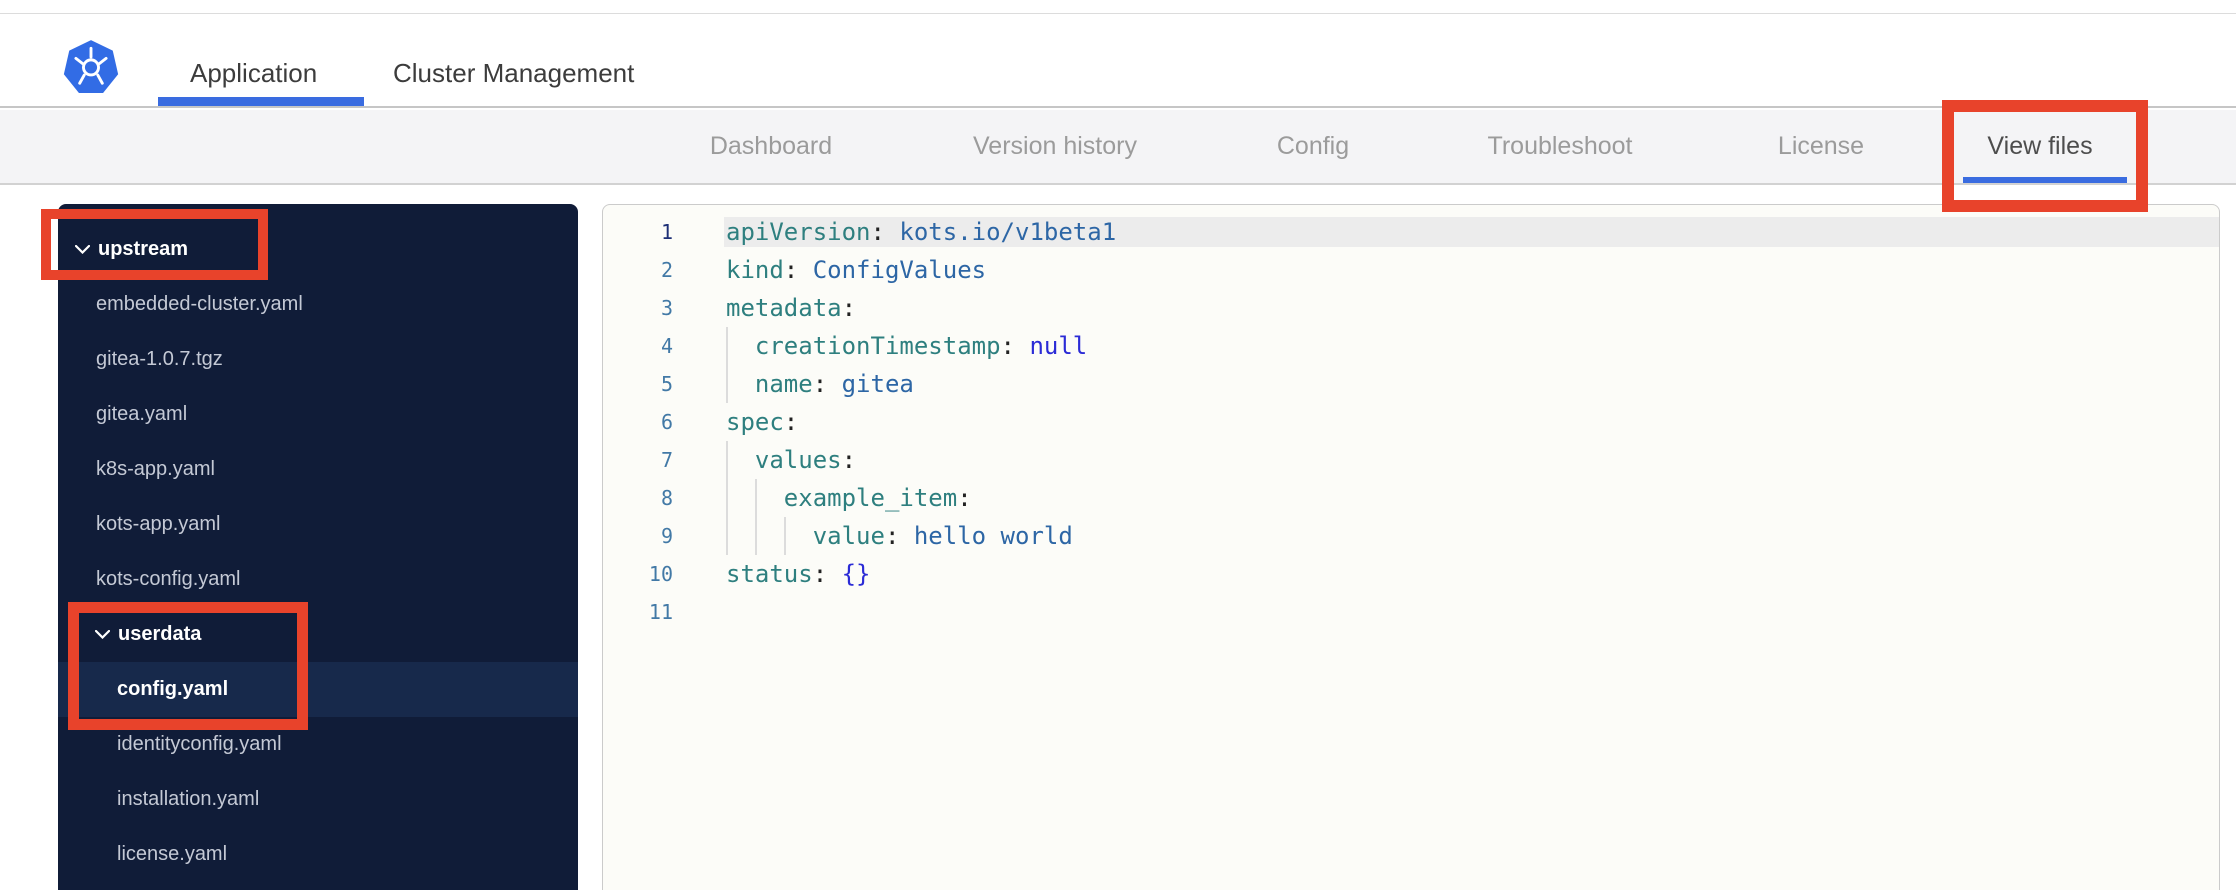 The image size is (2236, 890). Describe the element at coordinates (1411, 574) in the screenshot. I see `code-line-10: 10 status: {}` at that location.